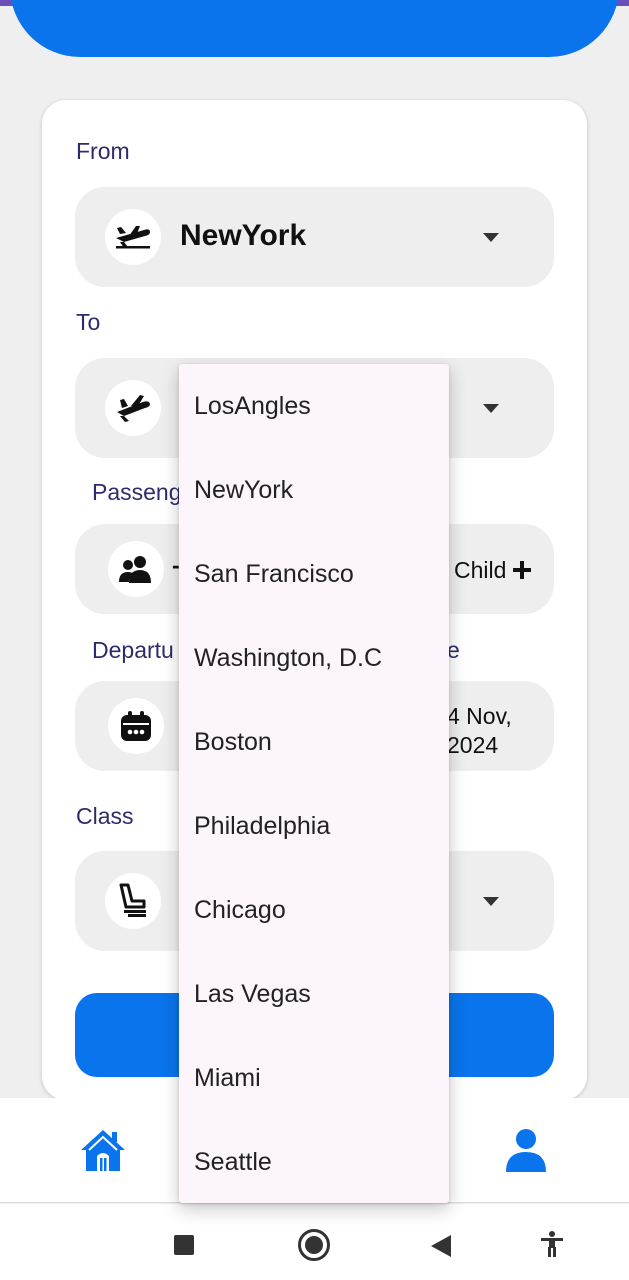 Image resolution: width=629 pixels, height=1280 pixels. I want to click on dropdown-option: Miami, so click(314, 1078).